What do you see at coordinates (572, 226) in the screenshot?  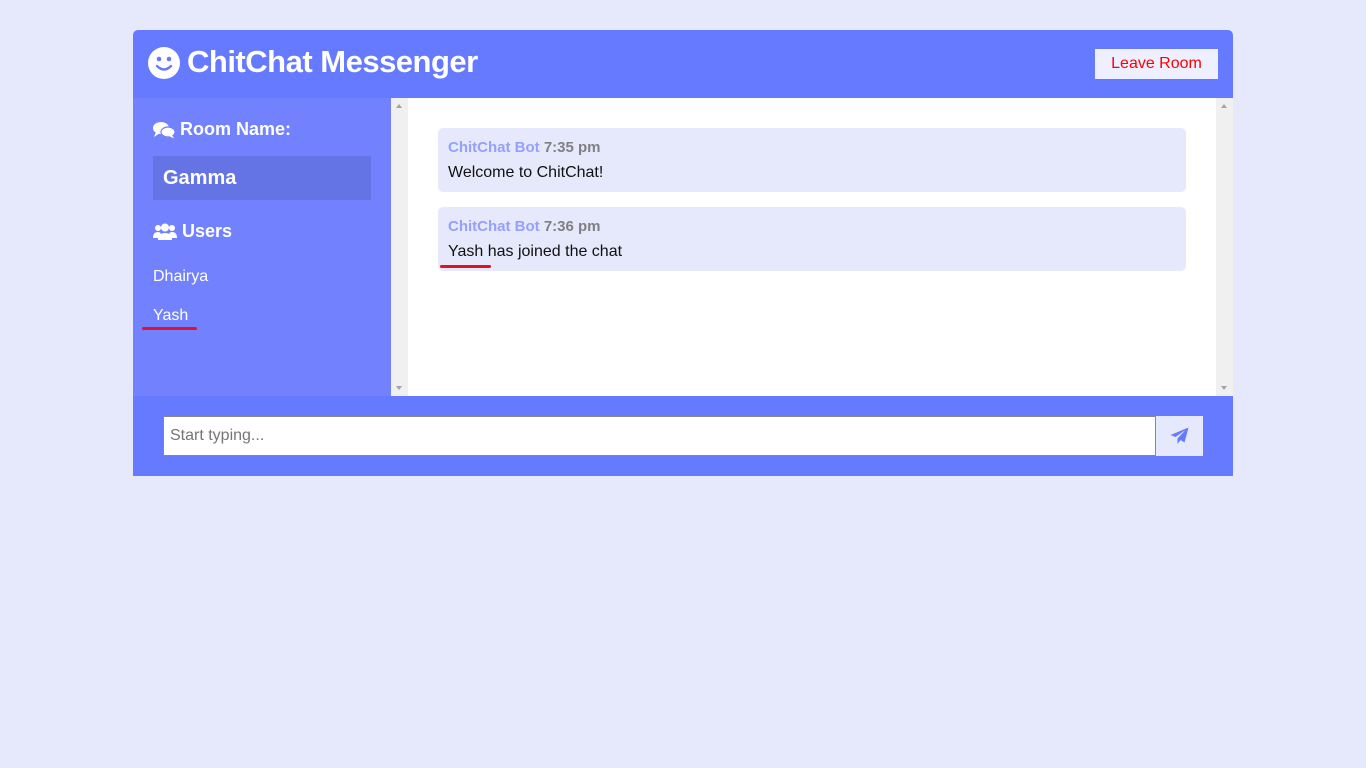 I see `message-time: 7:36 pm` at bounding box center [572, 226].